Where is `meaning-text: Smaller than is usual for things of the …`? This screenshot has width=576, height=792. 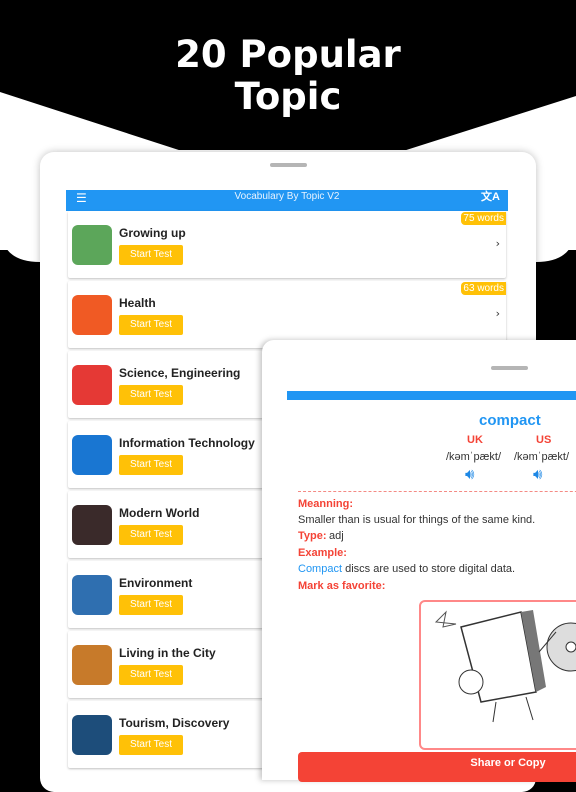 meaning-text: Smaller than is usual for things of the … is located at coordinates (417, 520).